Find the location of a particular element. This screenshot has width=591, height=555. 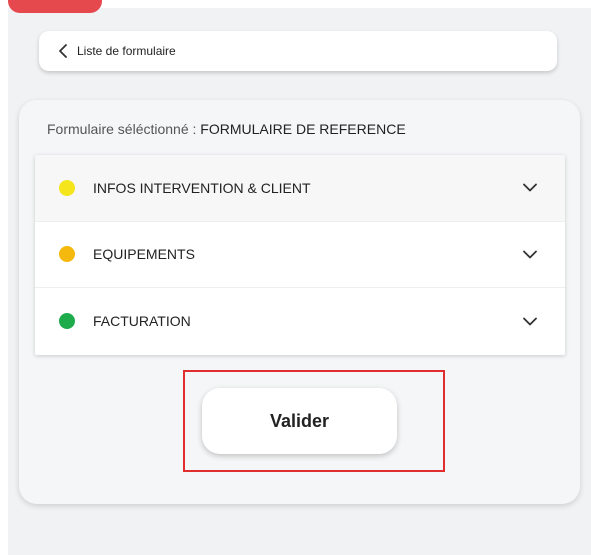

chevron-left-icon is located at coordinates (63, 51).